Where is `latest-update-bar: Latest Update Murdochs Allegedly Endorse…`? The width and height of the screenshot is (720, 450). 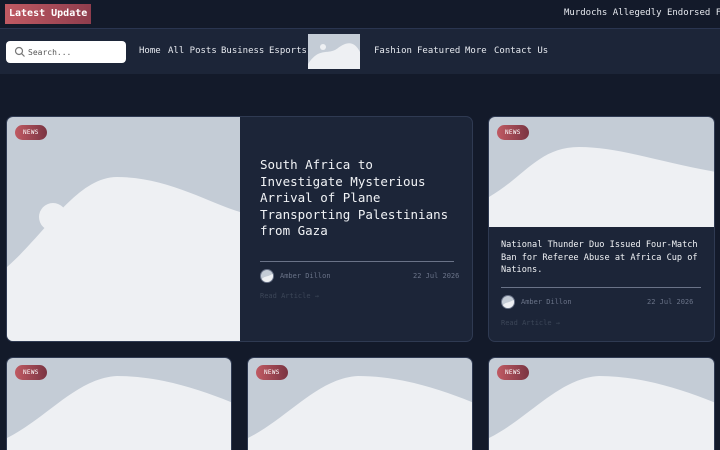 latest-update-bar: Latest Update Murdochs Allegedly Endorse… is located at coordinates (360, 14).